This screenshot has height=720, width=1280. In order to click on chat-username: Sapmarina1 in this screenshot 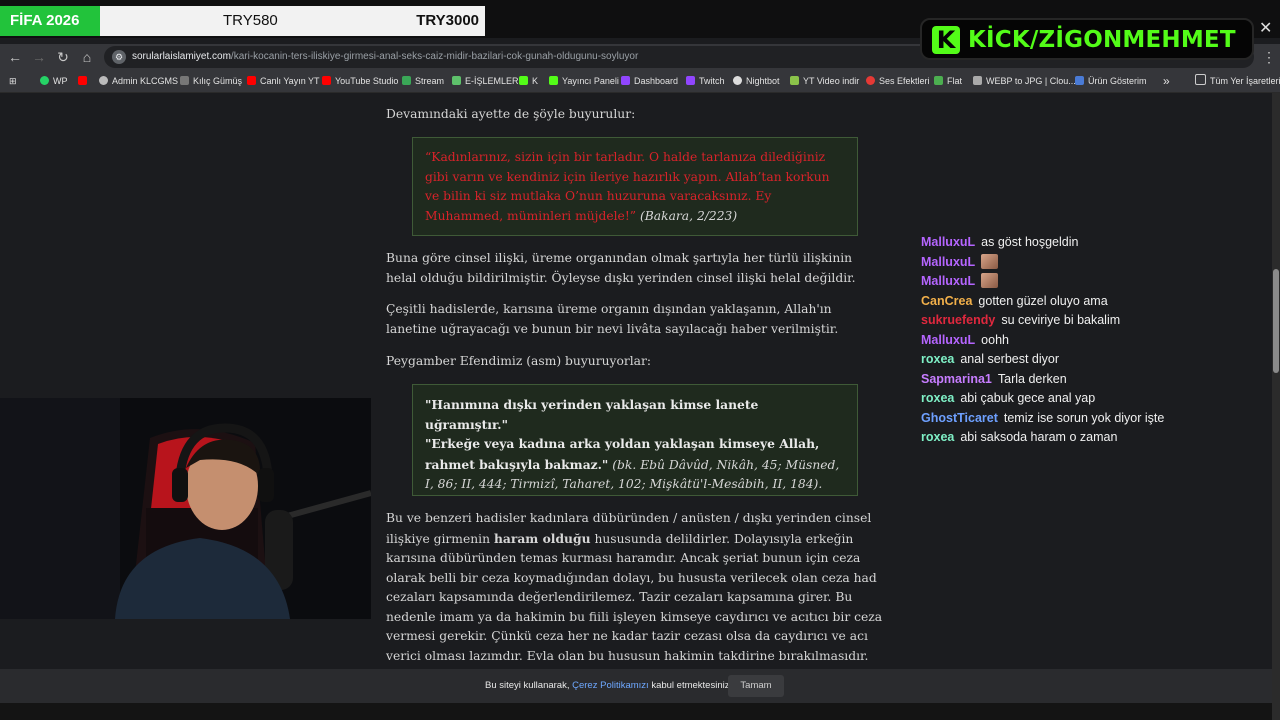, I will do `click(956, 379)`.